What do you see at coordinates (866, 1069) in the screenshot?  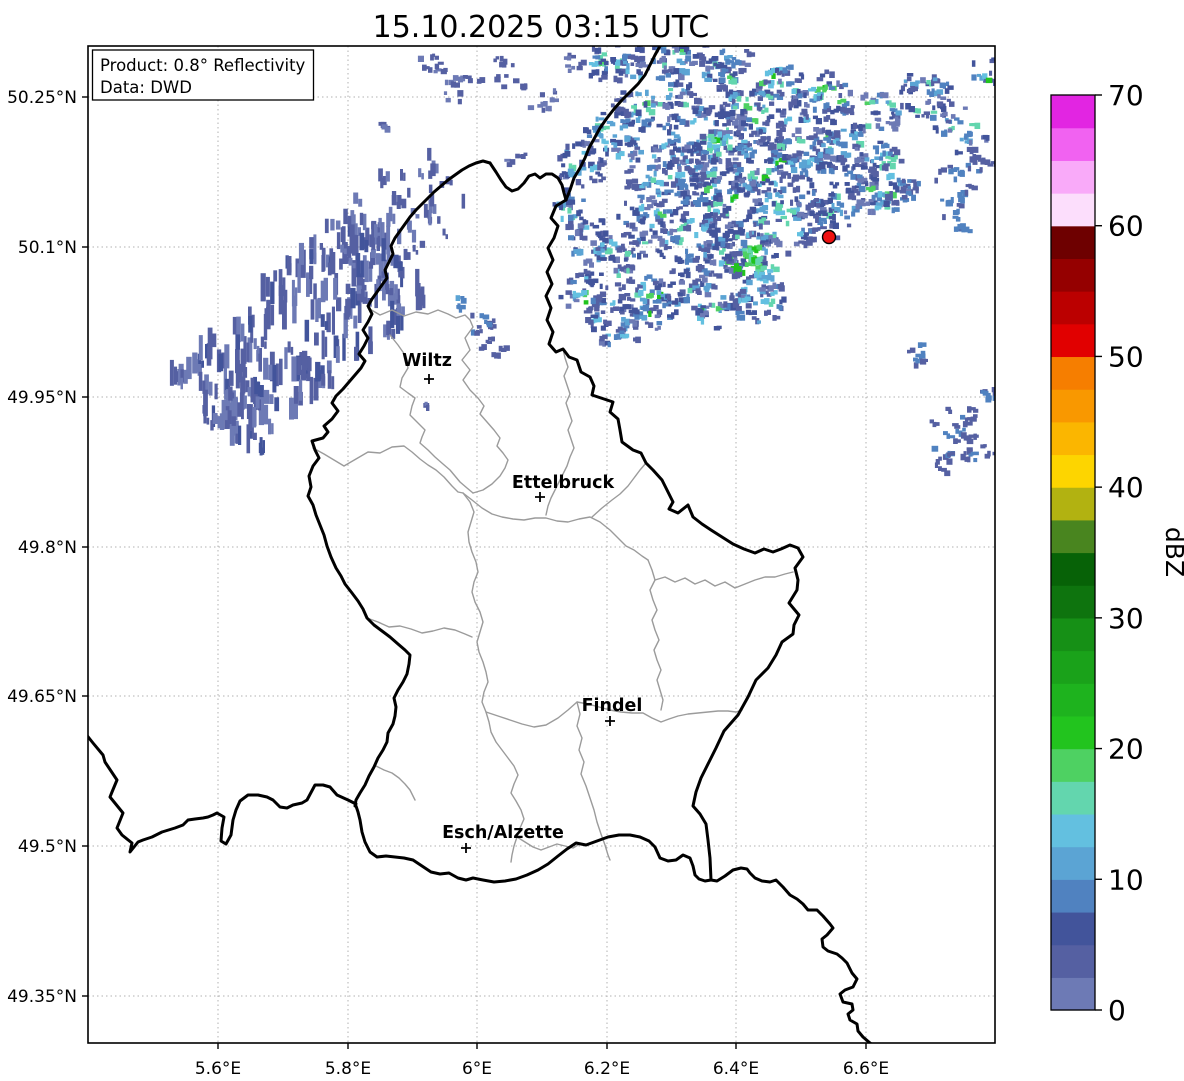 I see `x-axis-tick-label: 6.6°E` at bounding box center [866, 1069].